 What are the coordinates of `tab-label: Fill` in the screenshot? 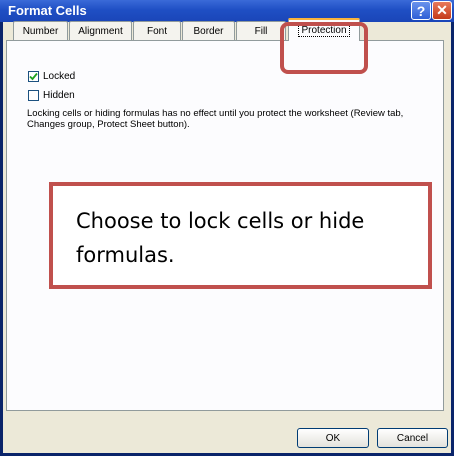 It's located at (261, 31).